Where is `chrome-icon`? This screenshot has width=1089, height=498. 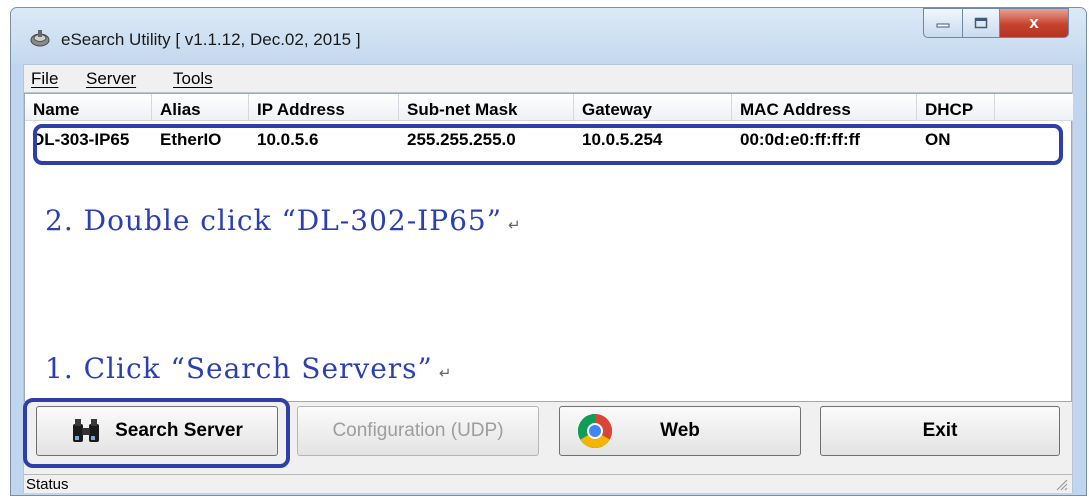
chrome-icon is located at coordinates (595, 431).